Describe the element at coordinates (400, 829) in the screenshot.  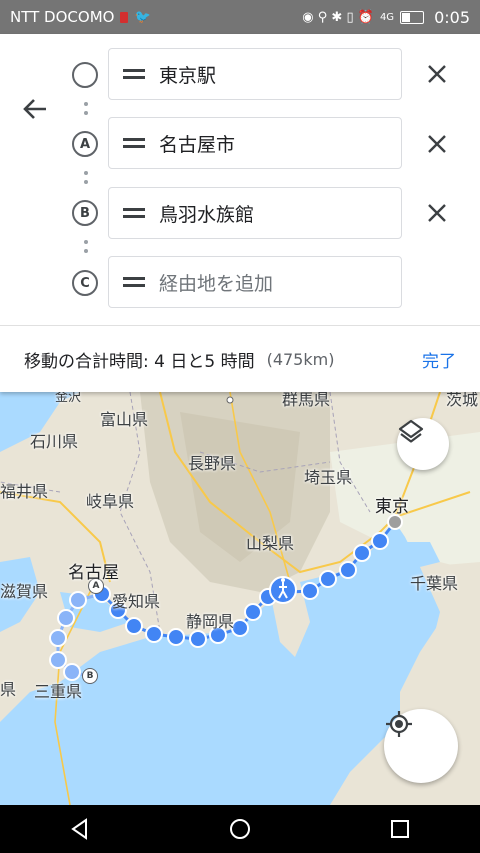
I see `nav-recents-icon` at that location.